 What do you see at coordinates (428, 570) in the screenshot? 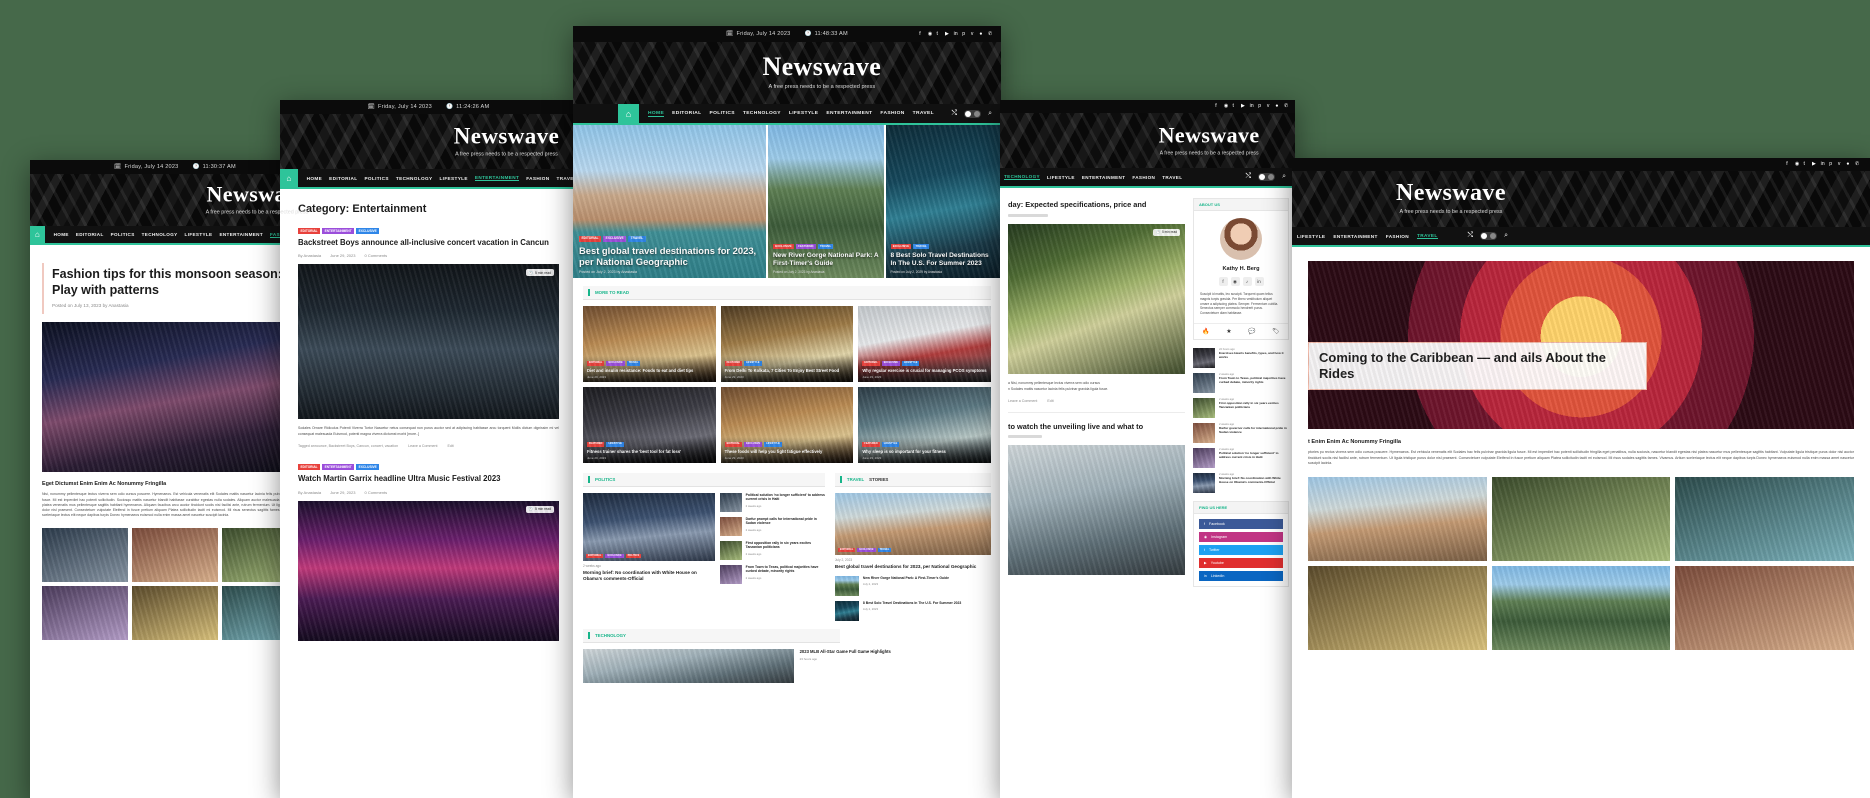
I see `post-image: 🕐 5 min read` at bounding box center [428, 570].